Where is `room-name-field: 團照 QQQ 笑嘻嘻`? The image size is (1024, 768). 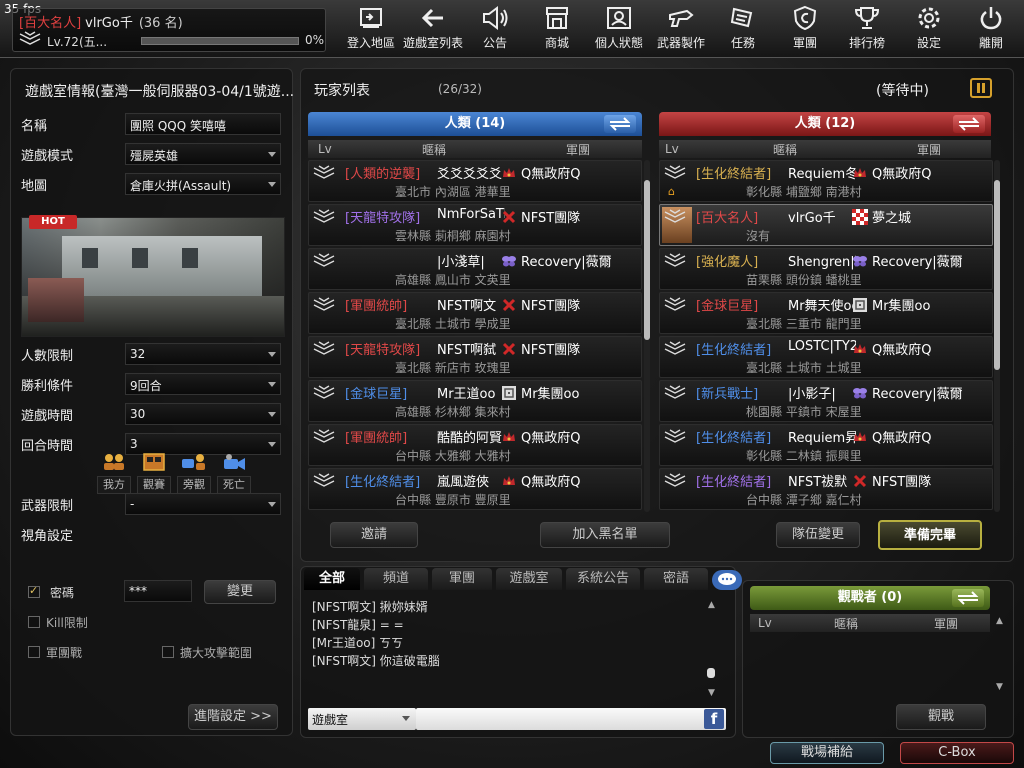 room-name-field: 團照 QQQ 笑嘻嘻 is located at coordinates (203, 124).